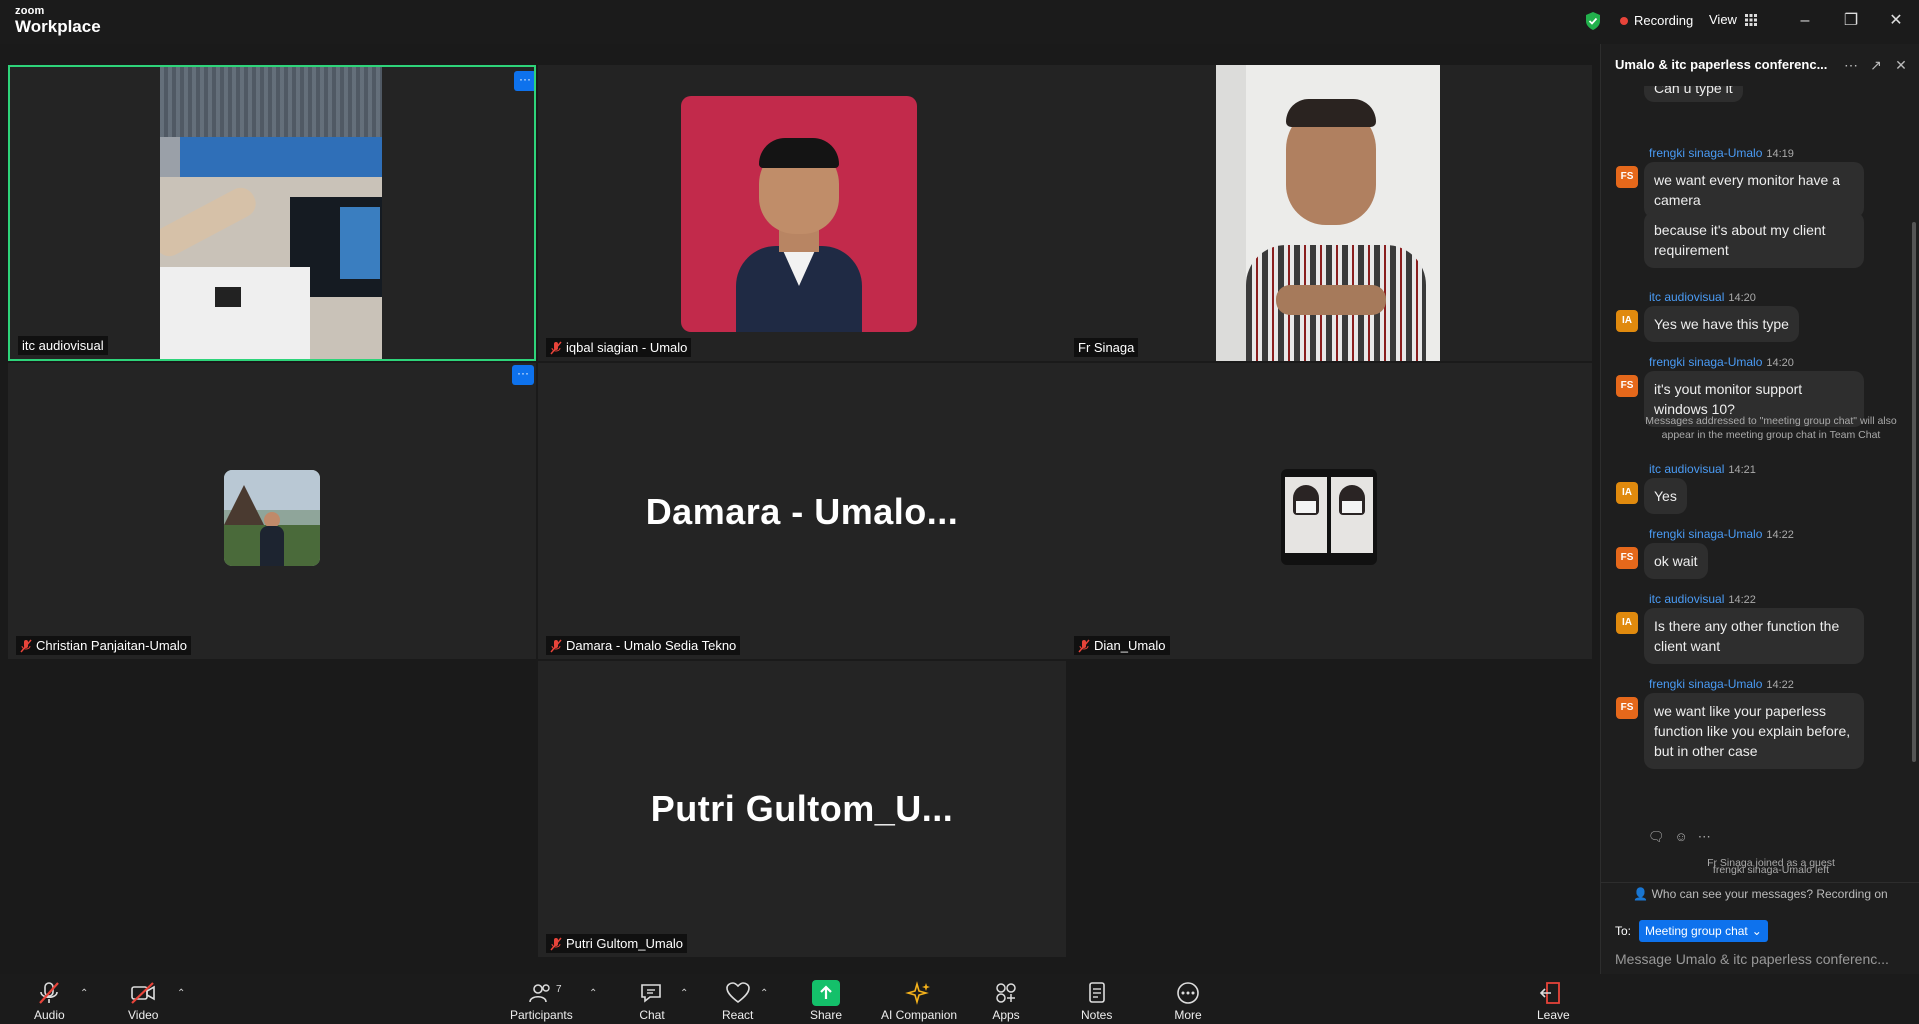 Image resolution: width=1919 pixels, height=1024 pixels. I want to click on muted-mic-icon, so click(556, 943).